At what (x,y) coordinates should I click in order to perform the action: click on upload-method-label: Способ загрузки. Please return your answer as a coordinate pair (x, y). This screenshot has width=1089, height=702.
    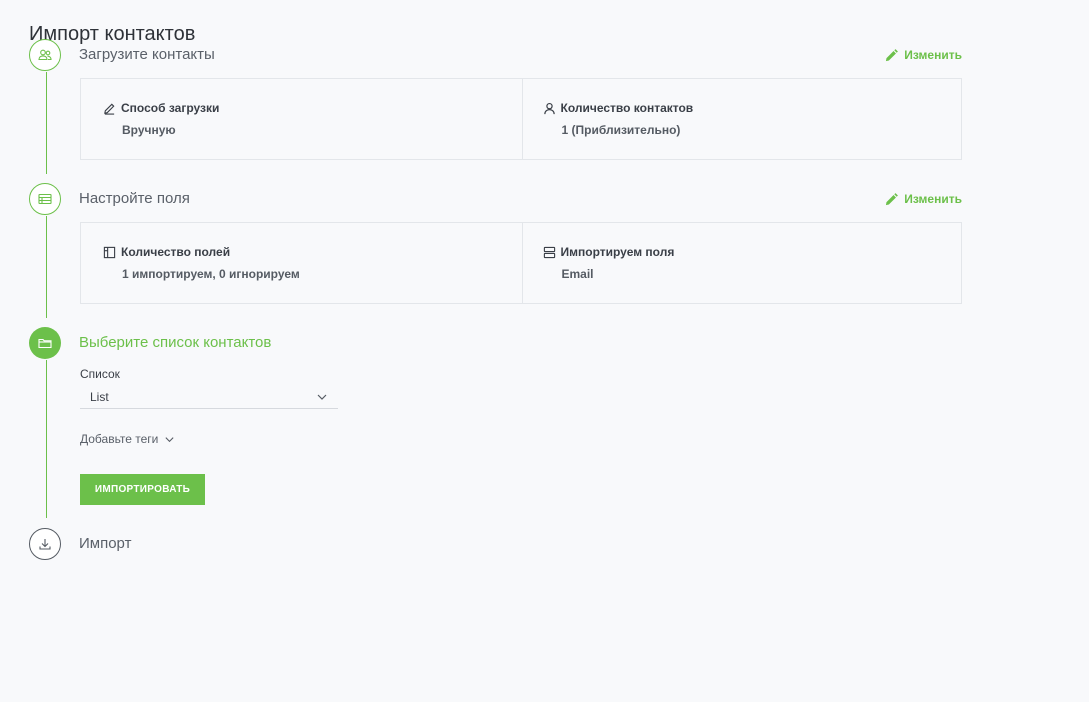
    Looking at the image, I should click on (170, 108).